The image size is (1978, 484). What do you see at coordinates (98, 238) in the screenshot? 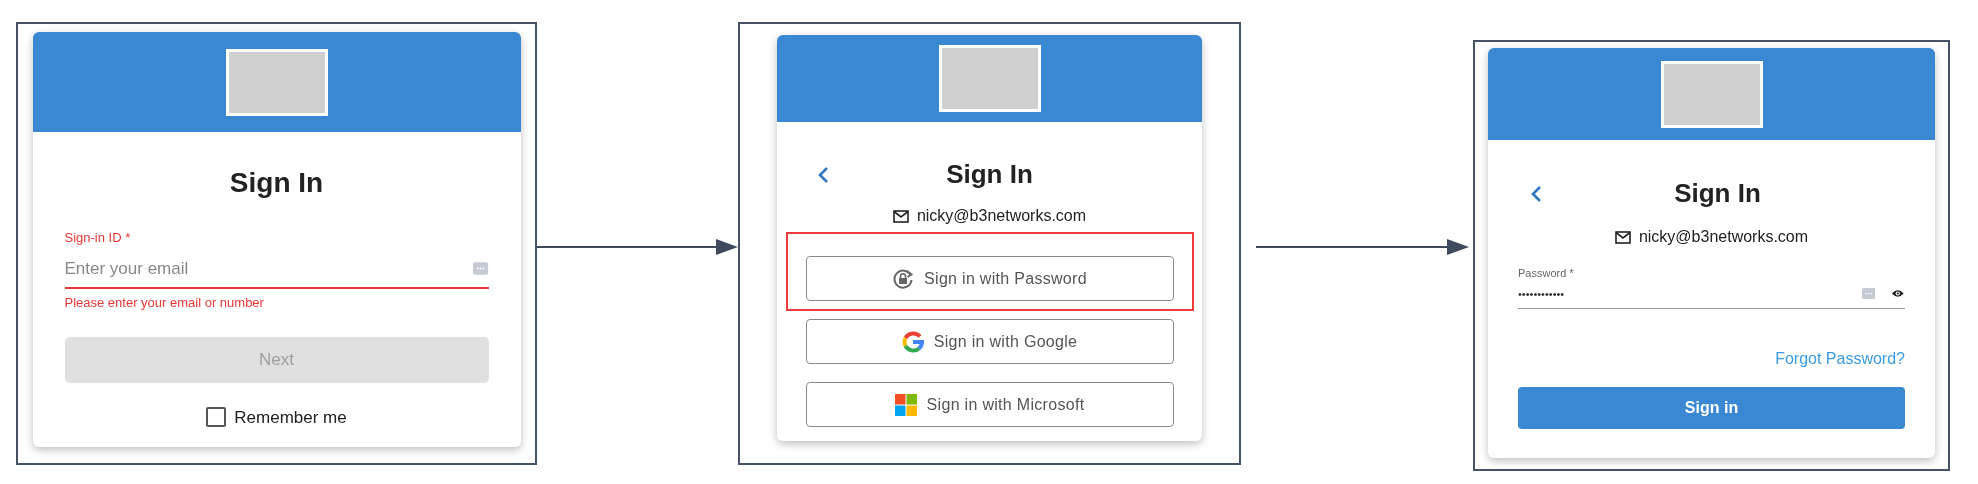
I see `field-label: Sign-in ID *` at bounding box center [98, 238].